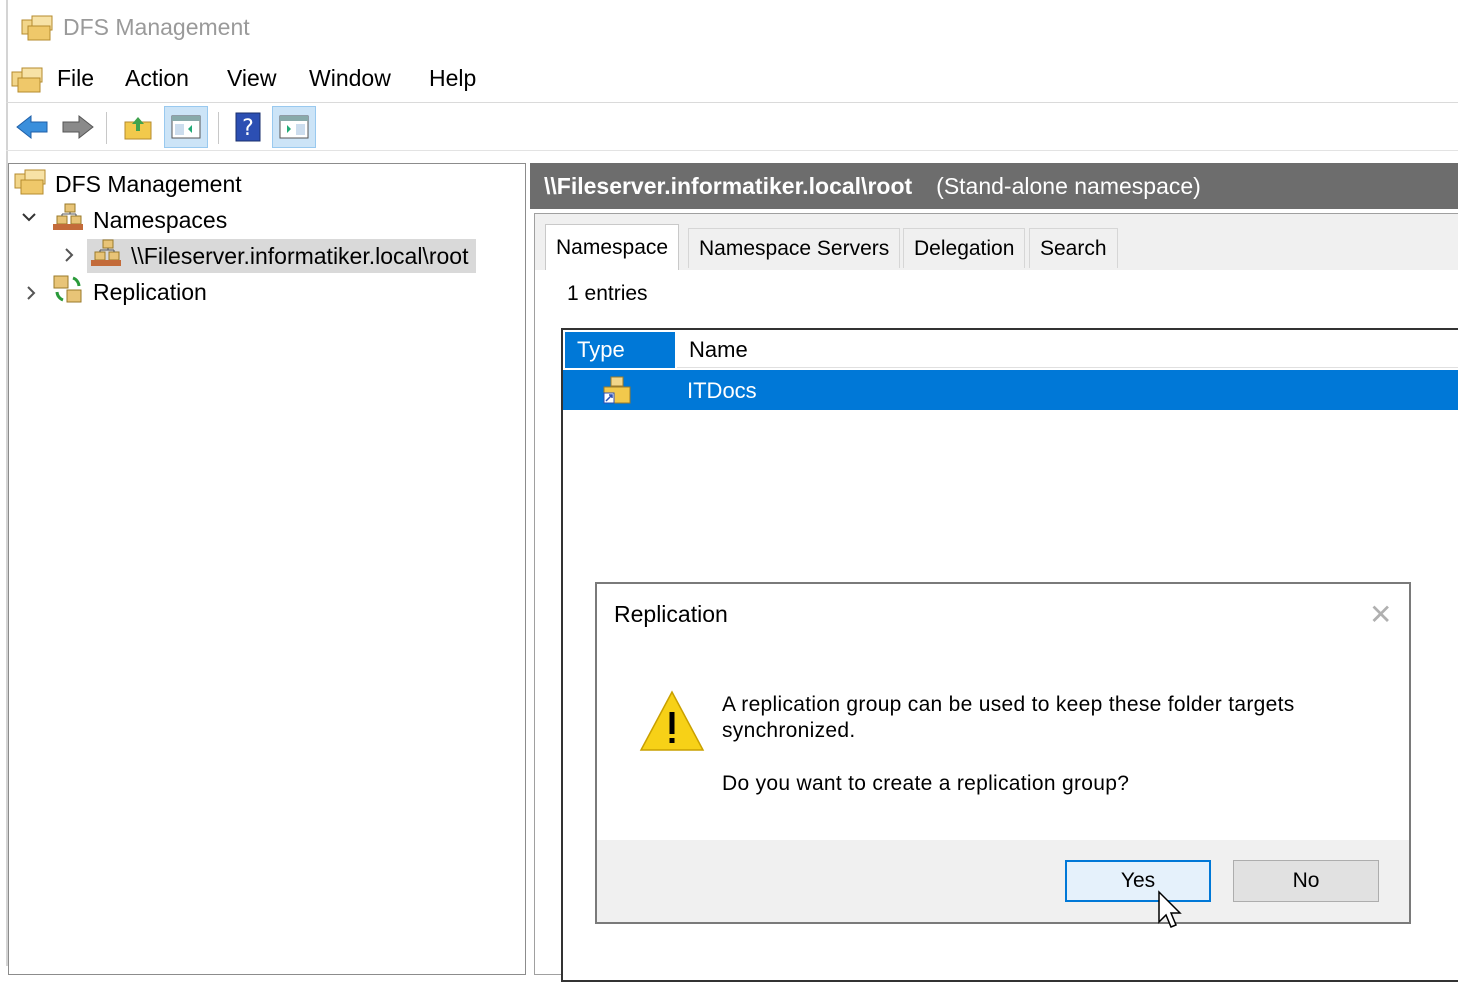  What do you see at coordinates (29, 219) in the screenshot?
I see `chevron-down-icon` at bounding box center [29, 219].